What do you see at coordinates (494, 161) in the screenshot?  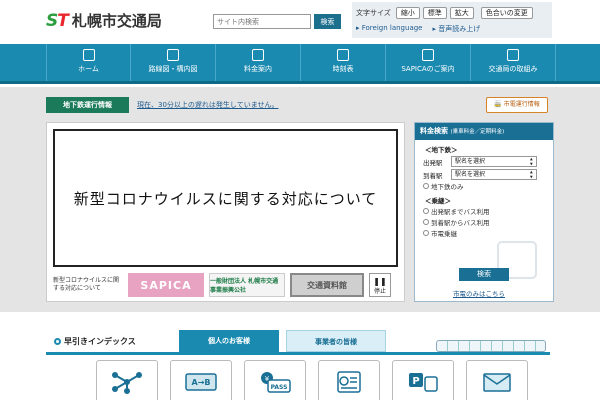 I see `departure-select: 駅名を選択` at bounding box center [494, 161].